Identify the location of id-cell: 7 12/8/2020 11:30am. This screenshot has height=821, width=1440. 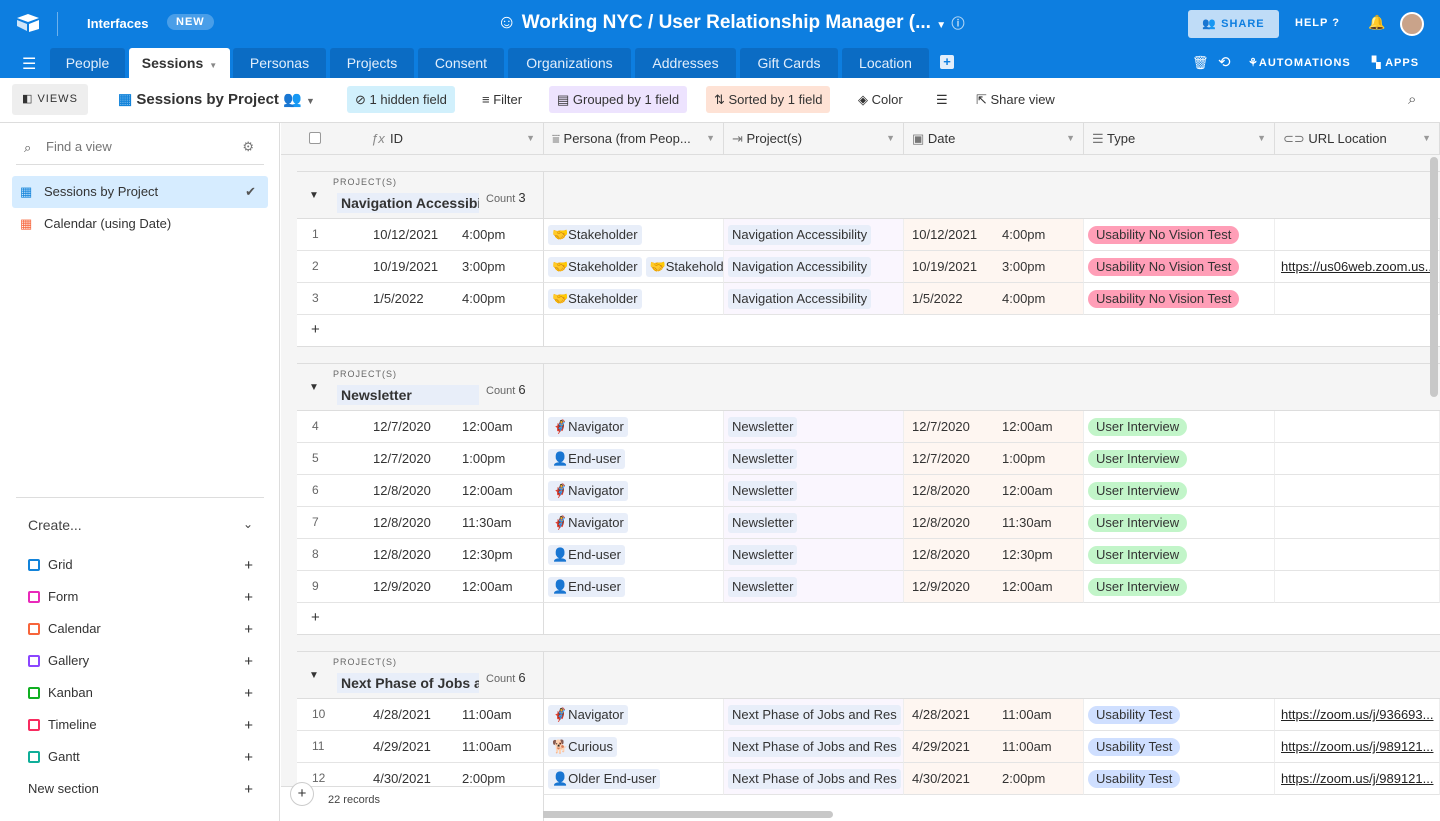
(420, 523).